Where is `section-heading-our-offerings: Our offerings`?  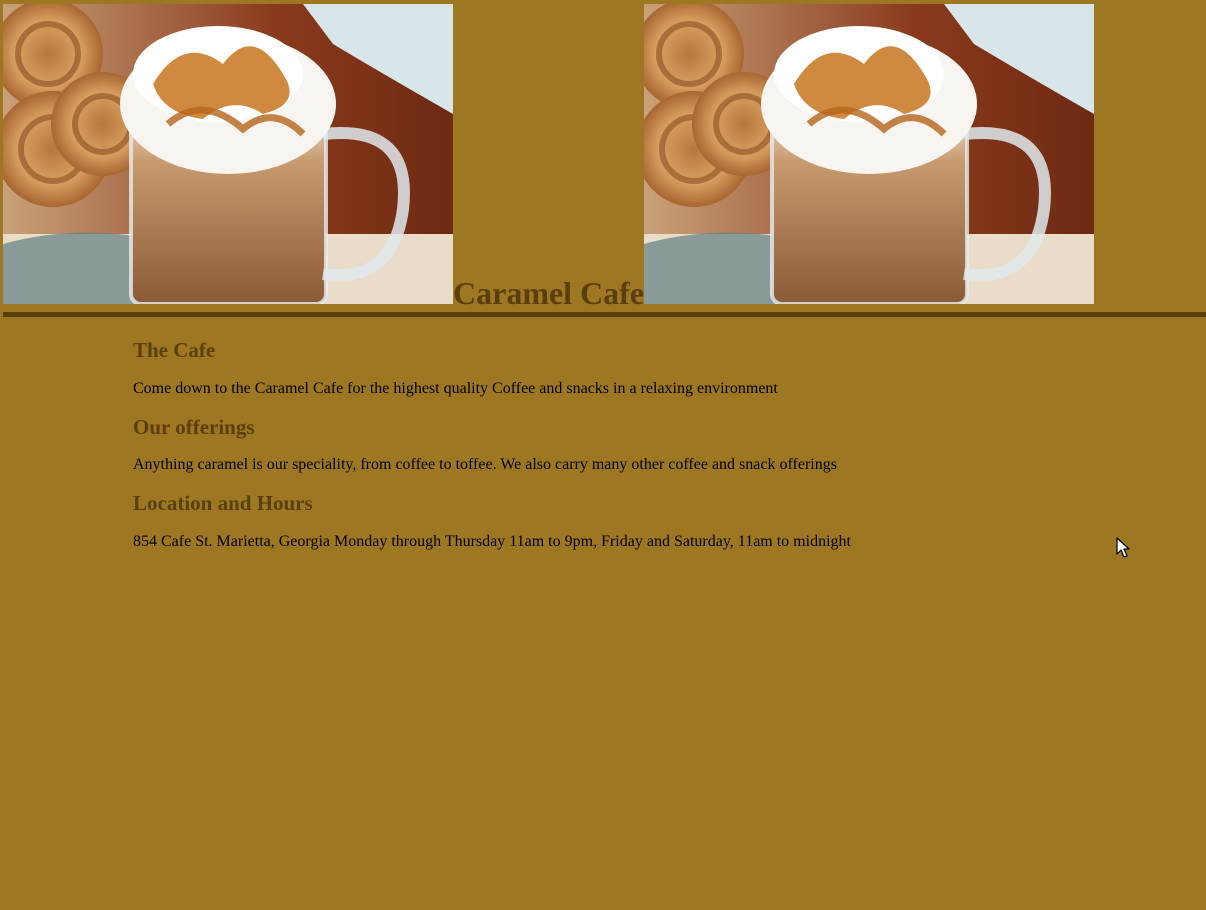 section-heading-our-offerings: Our offerings is located at coordinates (194, 427).